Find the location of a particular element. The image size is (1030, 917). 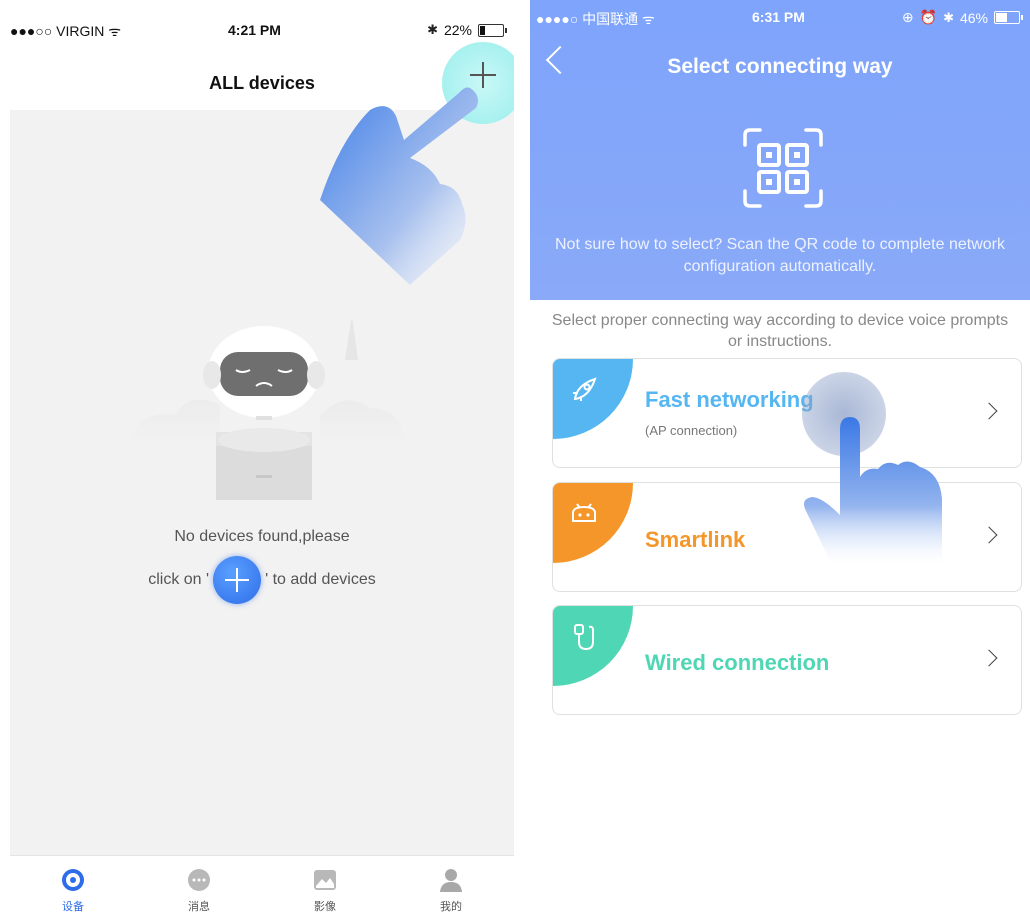

option-name: Wired connection is located at coordinates (737, 662).